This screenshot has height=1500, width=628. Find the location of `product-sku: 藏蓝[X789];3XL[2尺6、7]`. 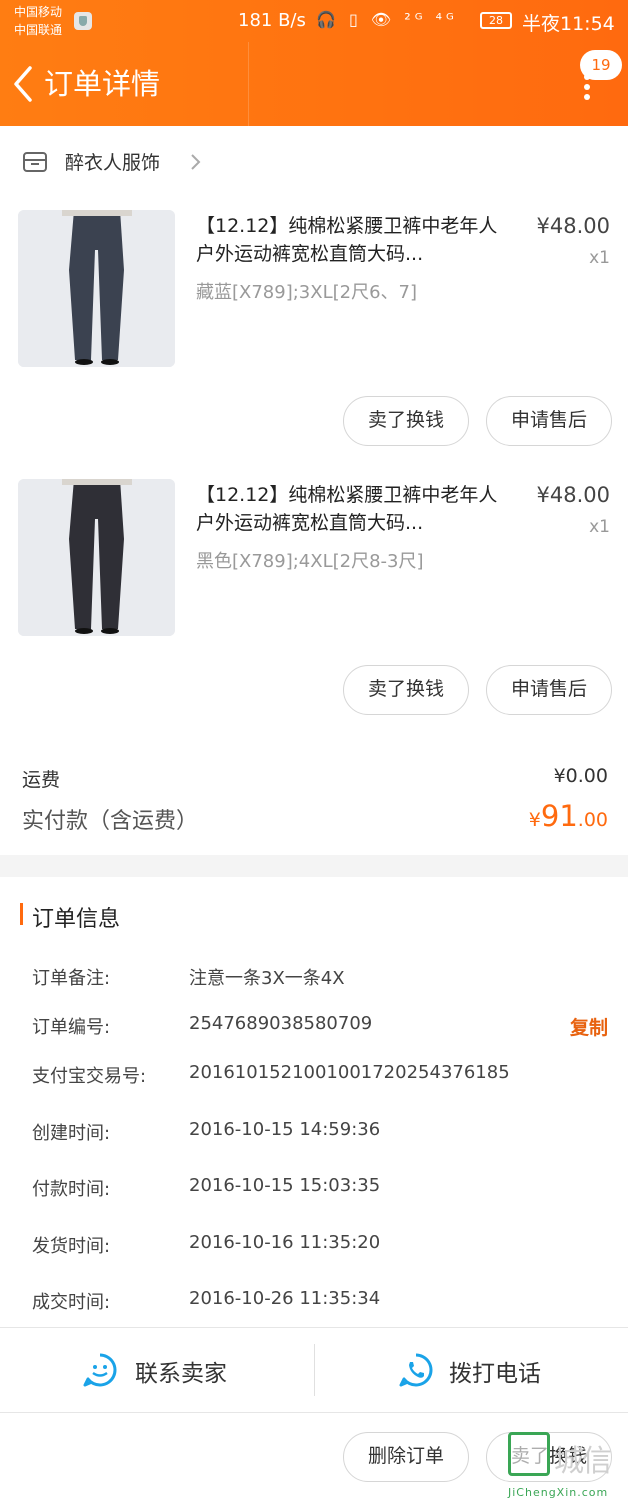

product-sku: 藏蓝[X789];3XL[2尺6、7] is located at coordinates (307, 292).